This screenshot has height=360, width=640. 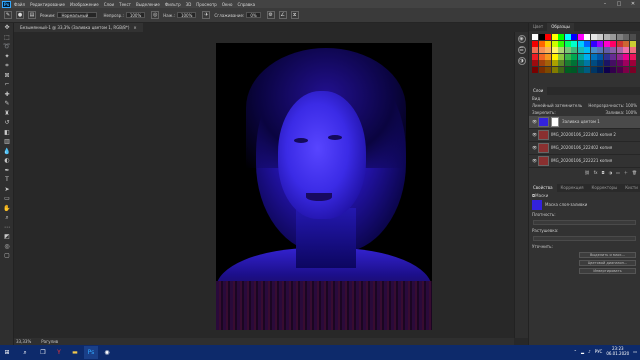 What do you see at coordinates (59, 352) in the screenshot?
I see `yandex-browser-icon: Y` at bounding box center [59, 352].